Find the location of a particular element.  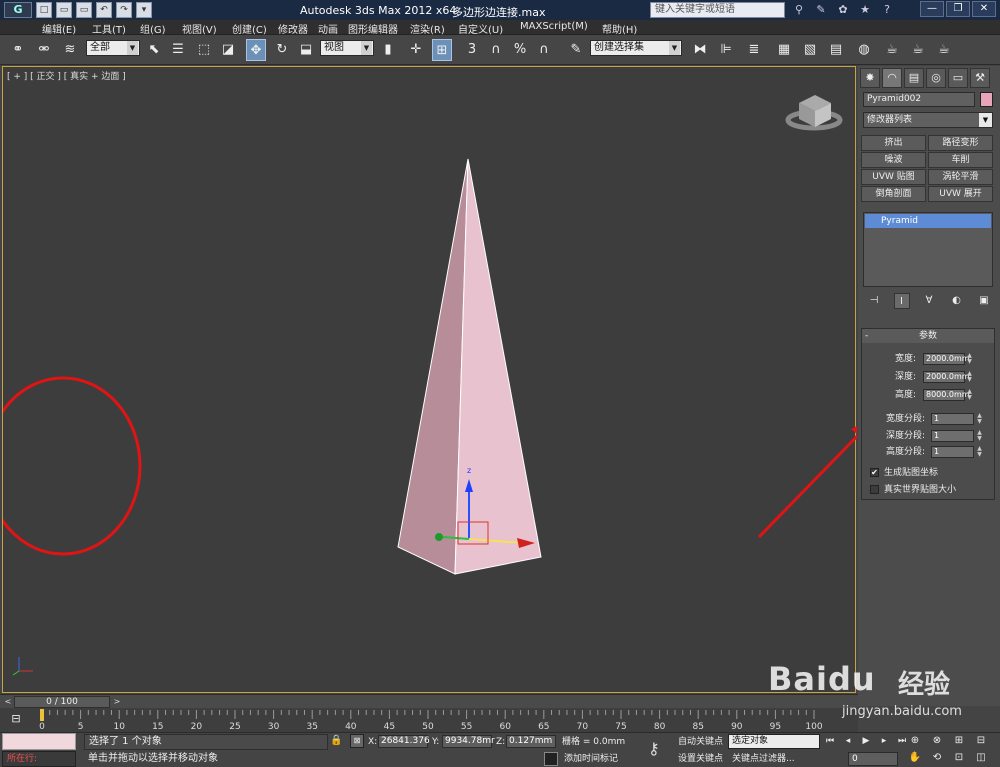

snaps-toggle-icon: 3 is located at coordinates (472, 50).